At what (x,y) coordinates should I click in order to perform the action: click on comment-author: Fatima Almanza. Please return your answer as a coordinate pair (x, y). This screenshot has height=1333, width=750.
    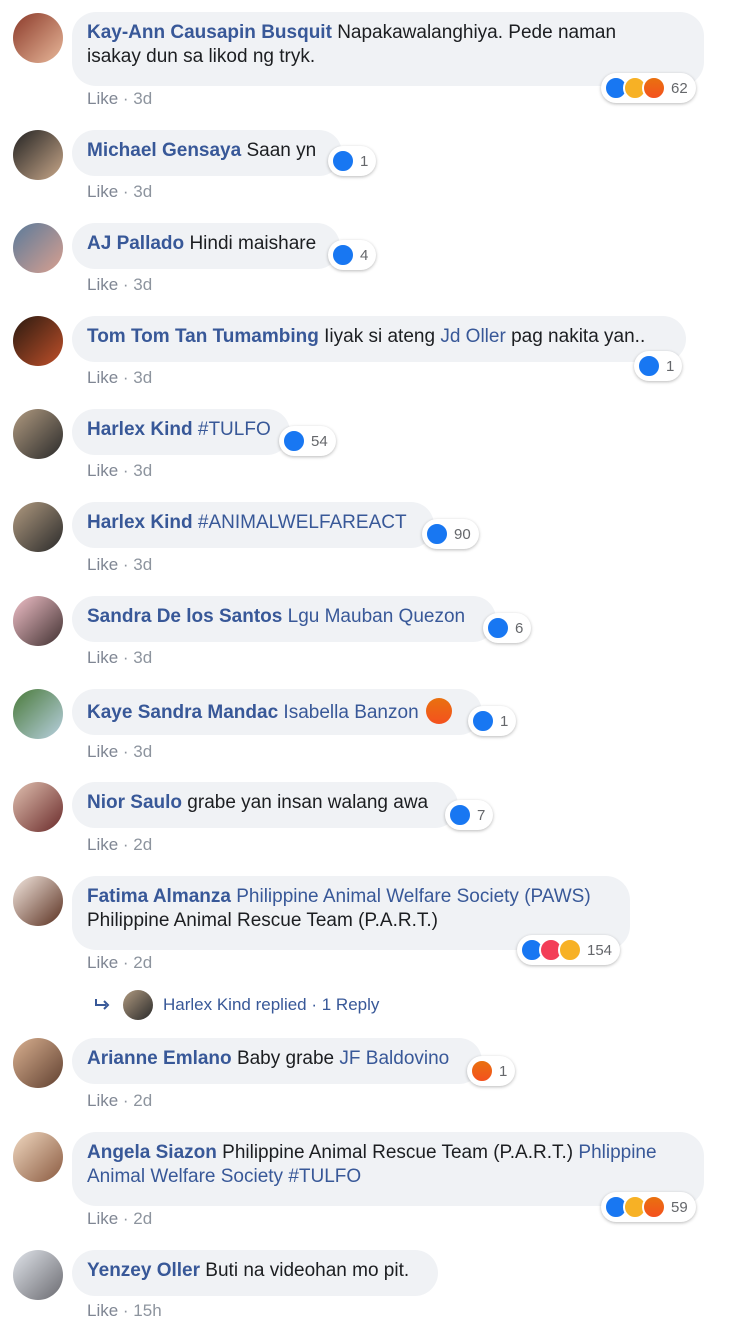
    Looking at the image, I should click on (159, 896).